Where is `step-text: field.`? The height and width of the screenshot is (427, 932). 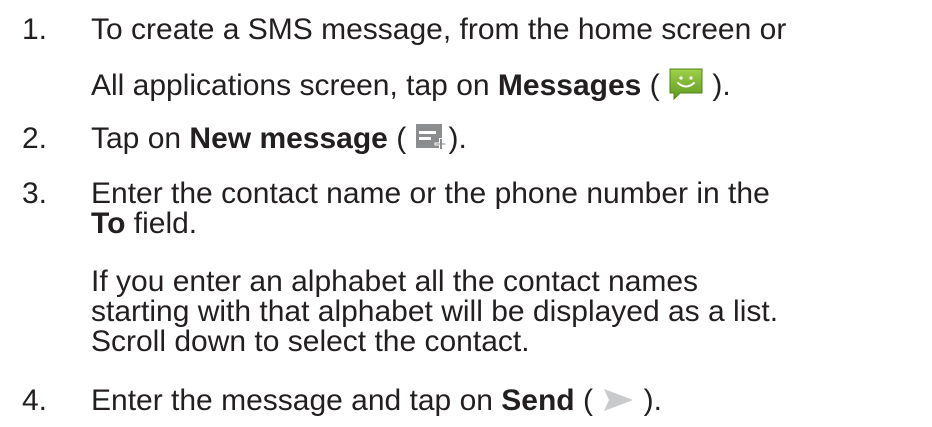
step-text: field. is located at coordinates (161, 223).